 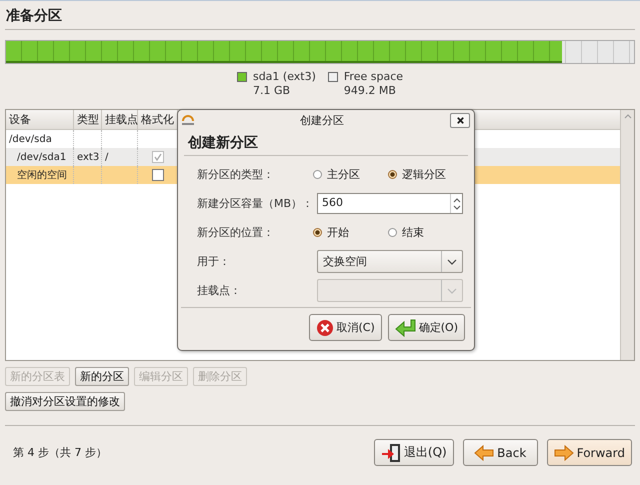 What do you see at coordinates (42, 175) in the screenshot?
I see `device-name: 空闲的空间` at bounding box center [42, 175].